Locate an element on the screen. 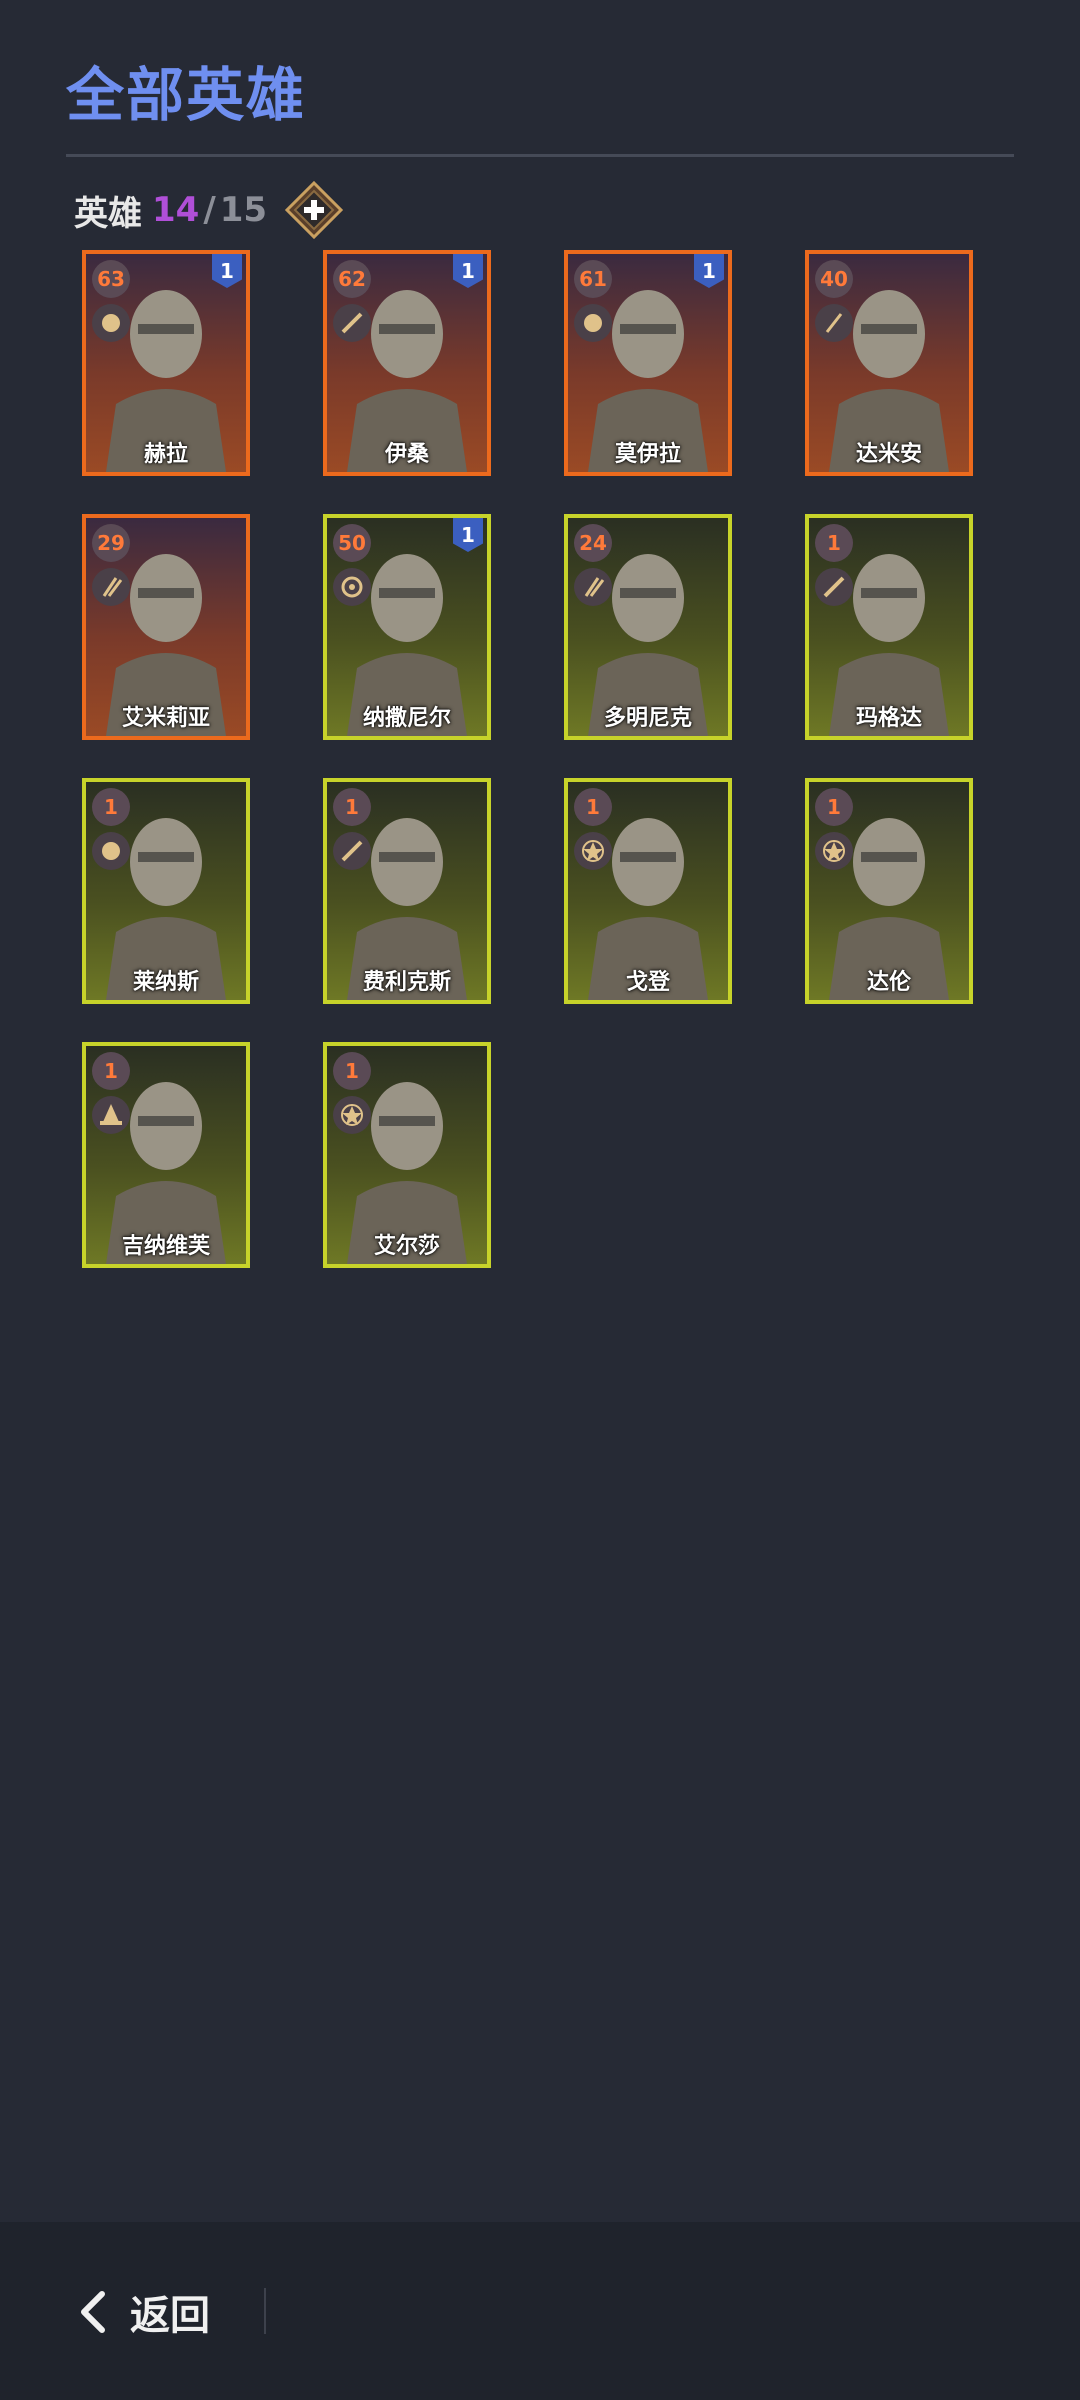 The width and height of the screenshot is (1080, 2400). hero-total-count: 15 is located at coordinates (243, 210).